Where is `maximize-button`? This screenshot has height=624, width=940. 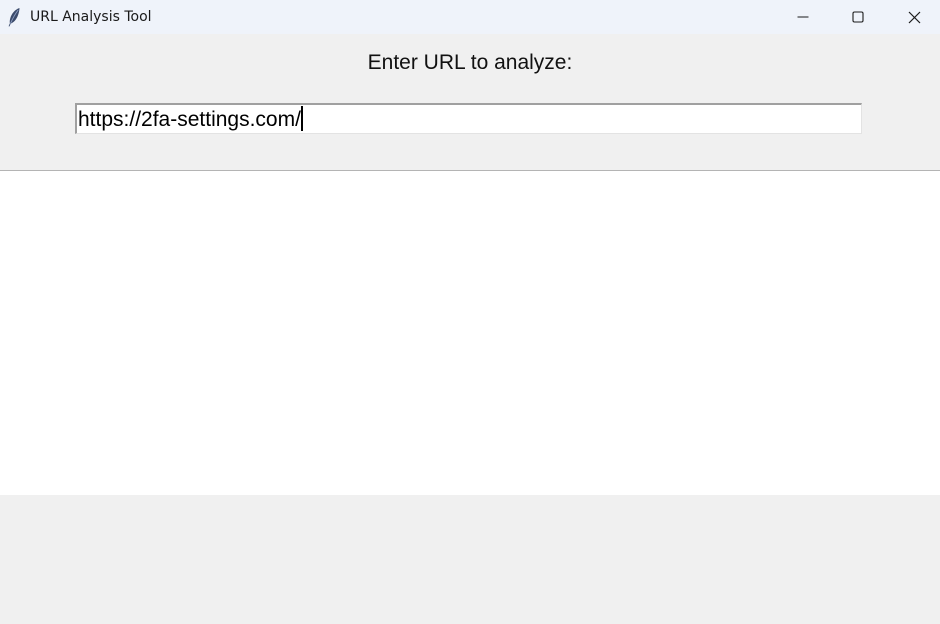
maximize-button is located at coordinates (858, 17).